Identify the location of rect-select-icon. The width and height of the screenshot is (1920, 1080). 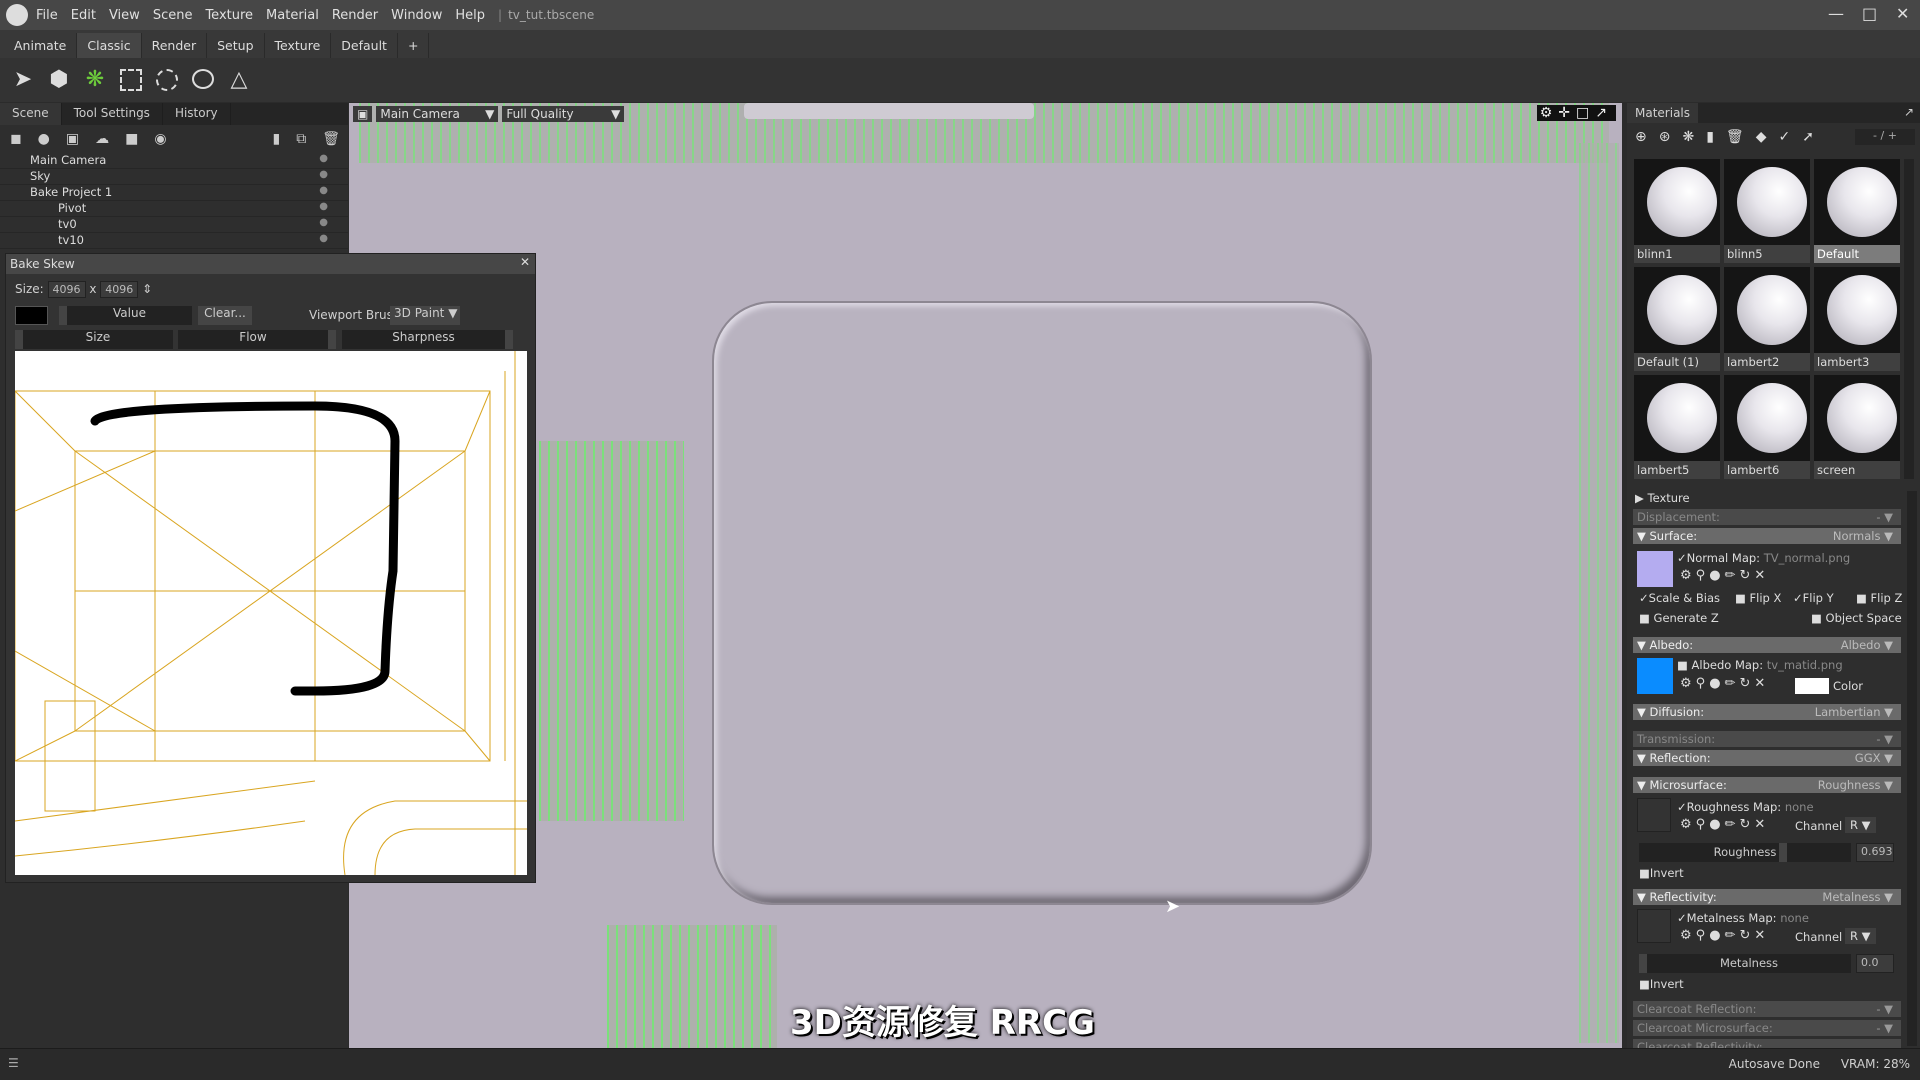
(131, 80).